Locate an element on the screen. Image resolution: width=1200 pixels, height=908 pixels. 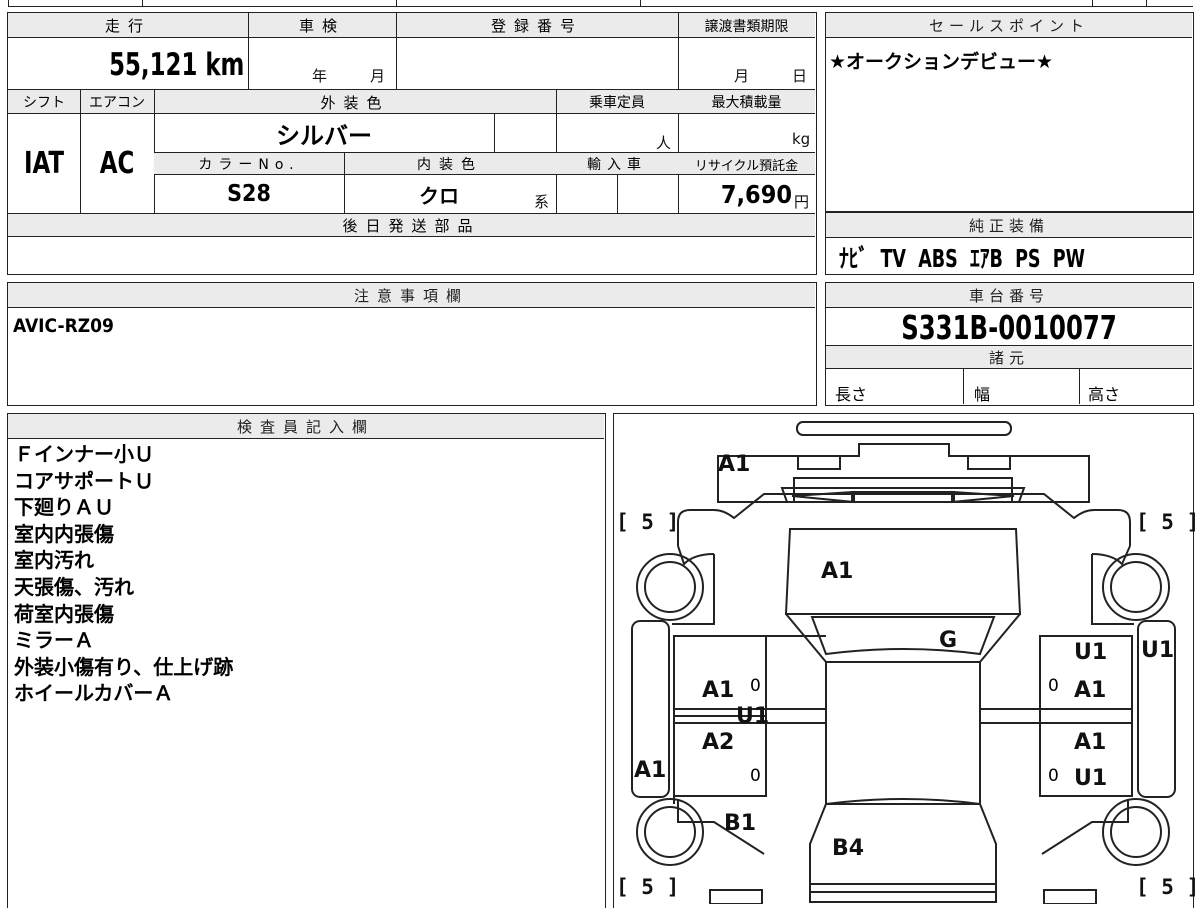
notice-label: 注意事項欄 is located at coordinates (411, 295).